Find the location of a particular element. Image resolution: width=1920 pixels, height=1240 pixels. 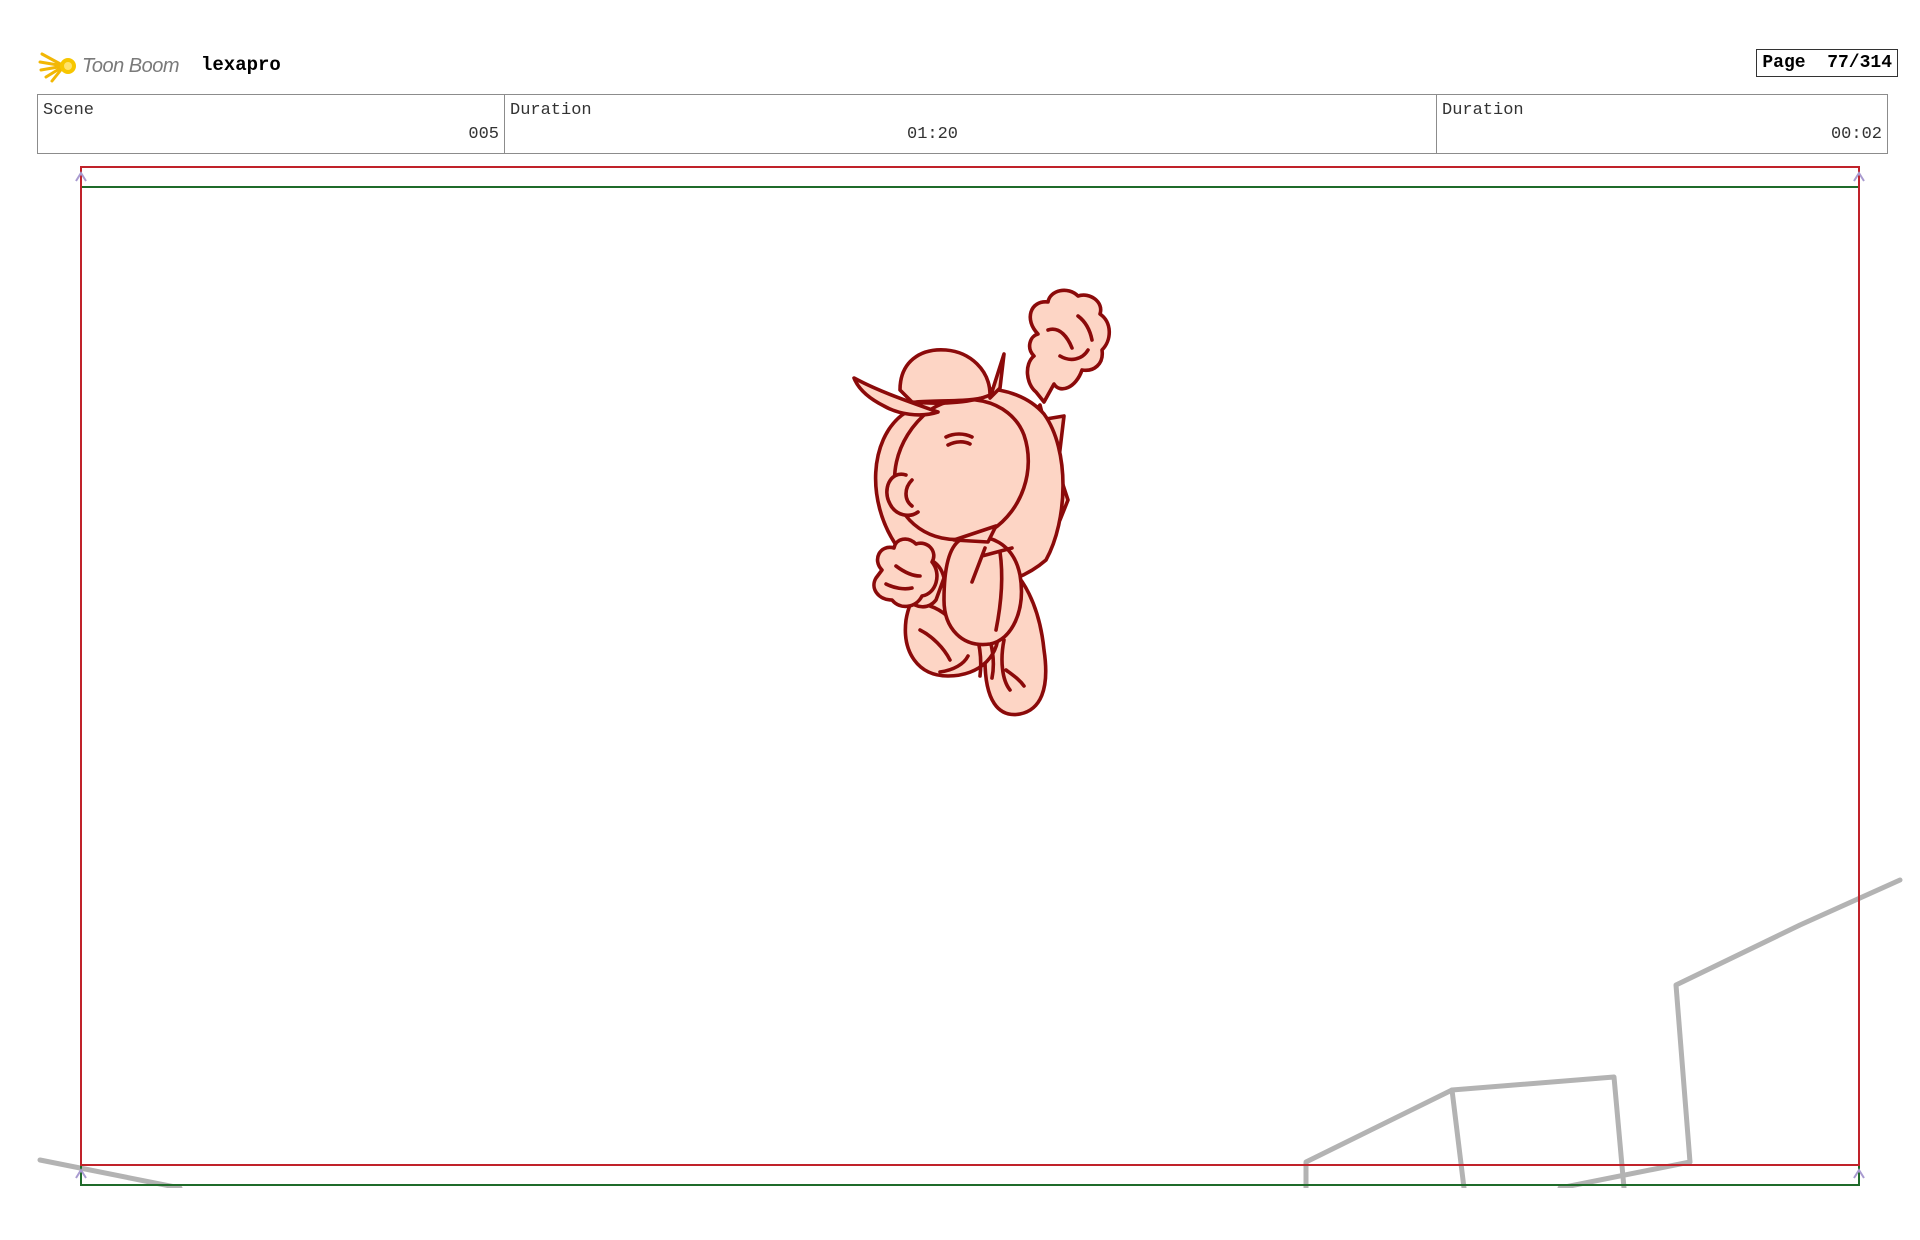

raised-fist is located at coordinates (1068, 346).